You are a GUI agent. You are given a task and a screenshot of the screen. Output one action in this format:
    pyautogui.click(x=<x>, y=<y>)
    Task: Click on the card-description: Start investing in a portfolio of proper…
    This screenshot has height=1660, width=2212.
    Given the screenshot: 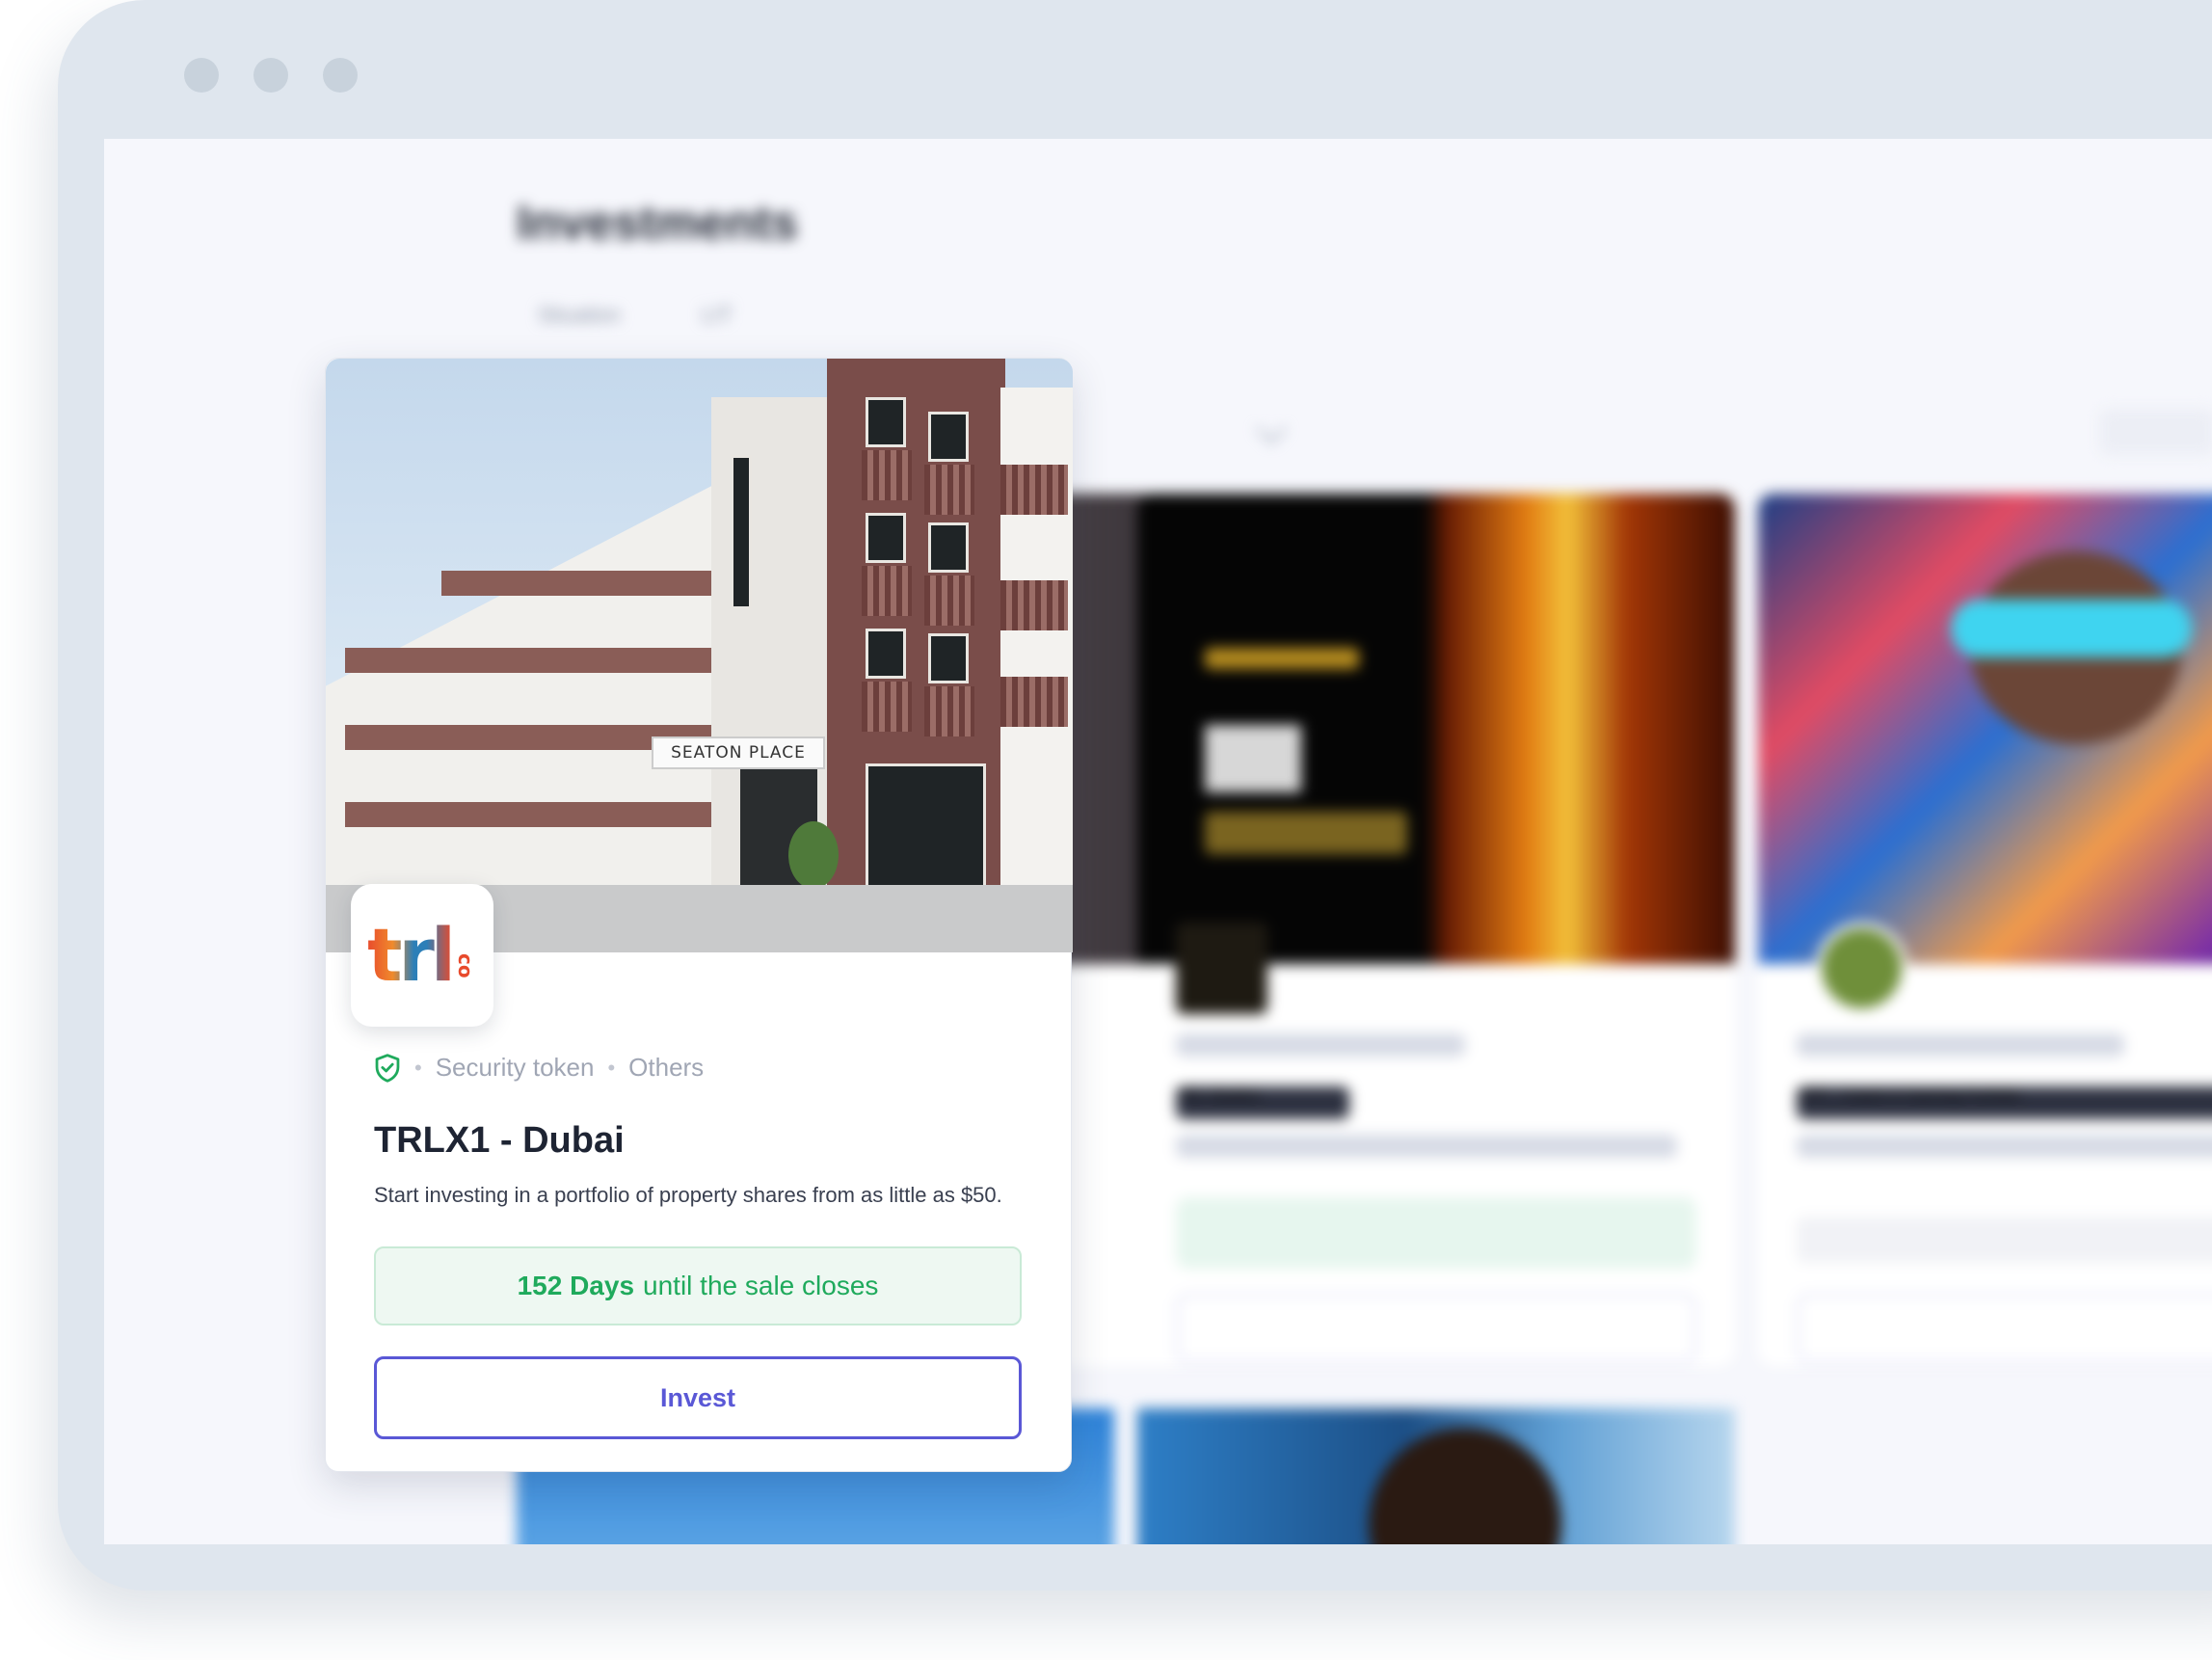 What is the action you would take?
    pyautogui.click(x=688, y=1195)
    